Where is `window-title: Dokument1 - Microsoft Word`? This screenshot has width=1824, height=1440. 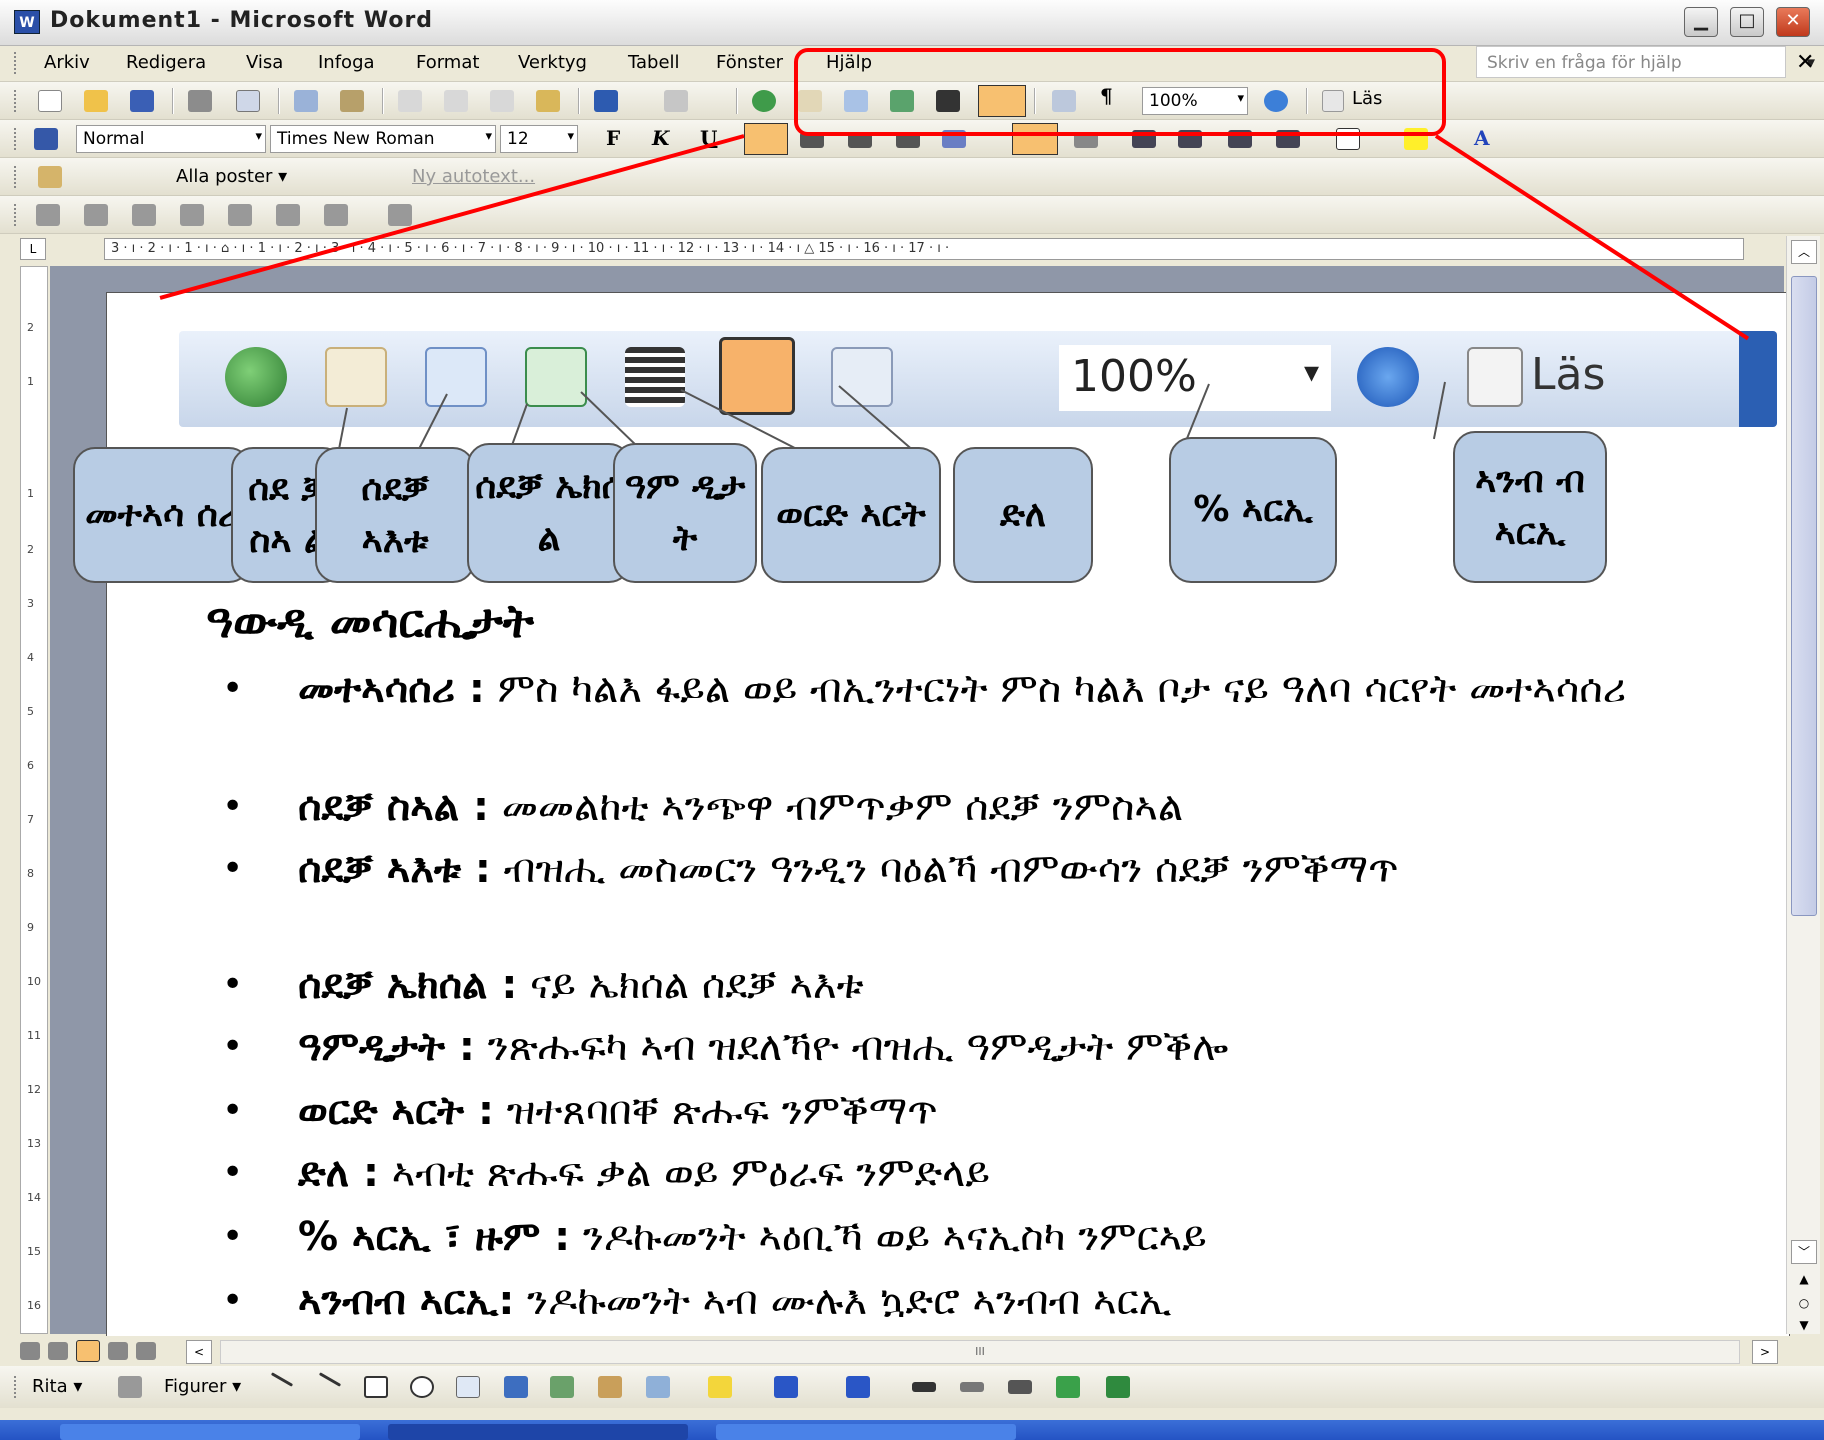
window-title: Dokument1 - Microsoft Word is located at coordinates (242, 20).